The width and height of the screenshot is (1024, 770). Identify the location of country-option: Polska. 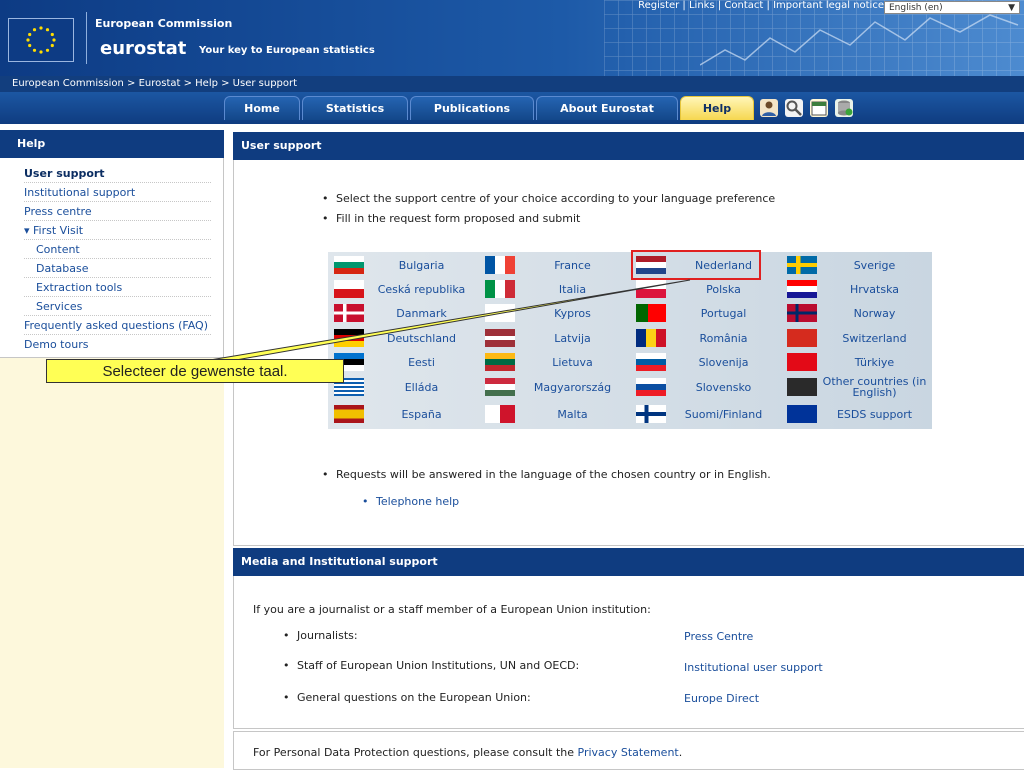
(705, 289).